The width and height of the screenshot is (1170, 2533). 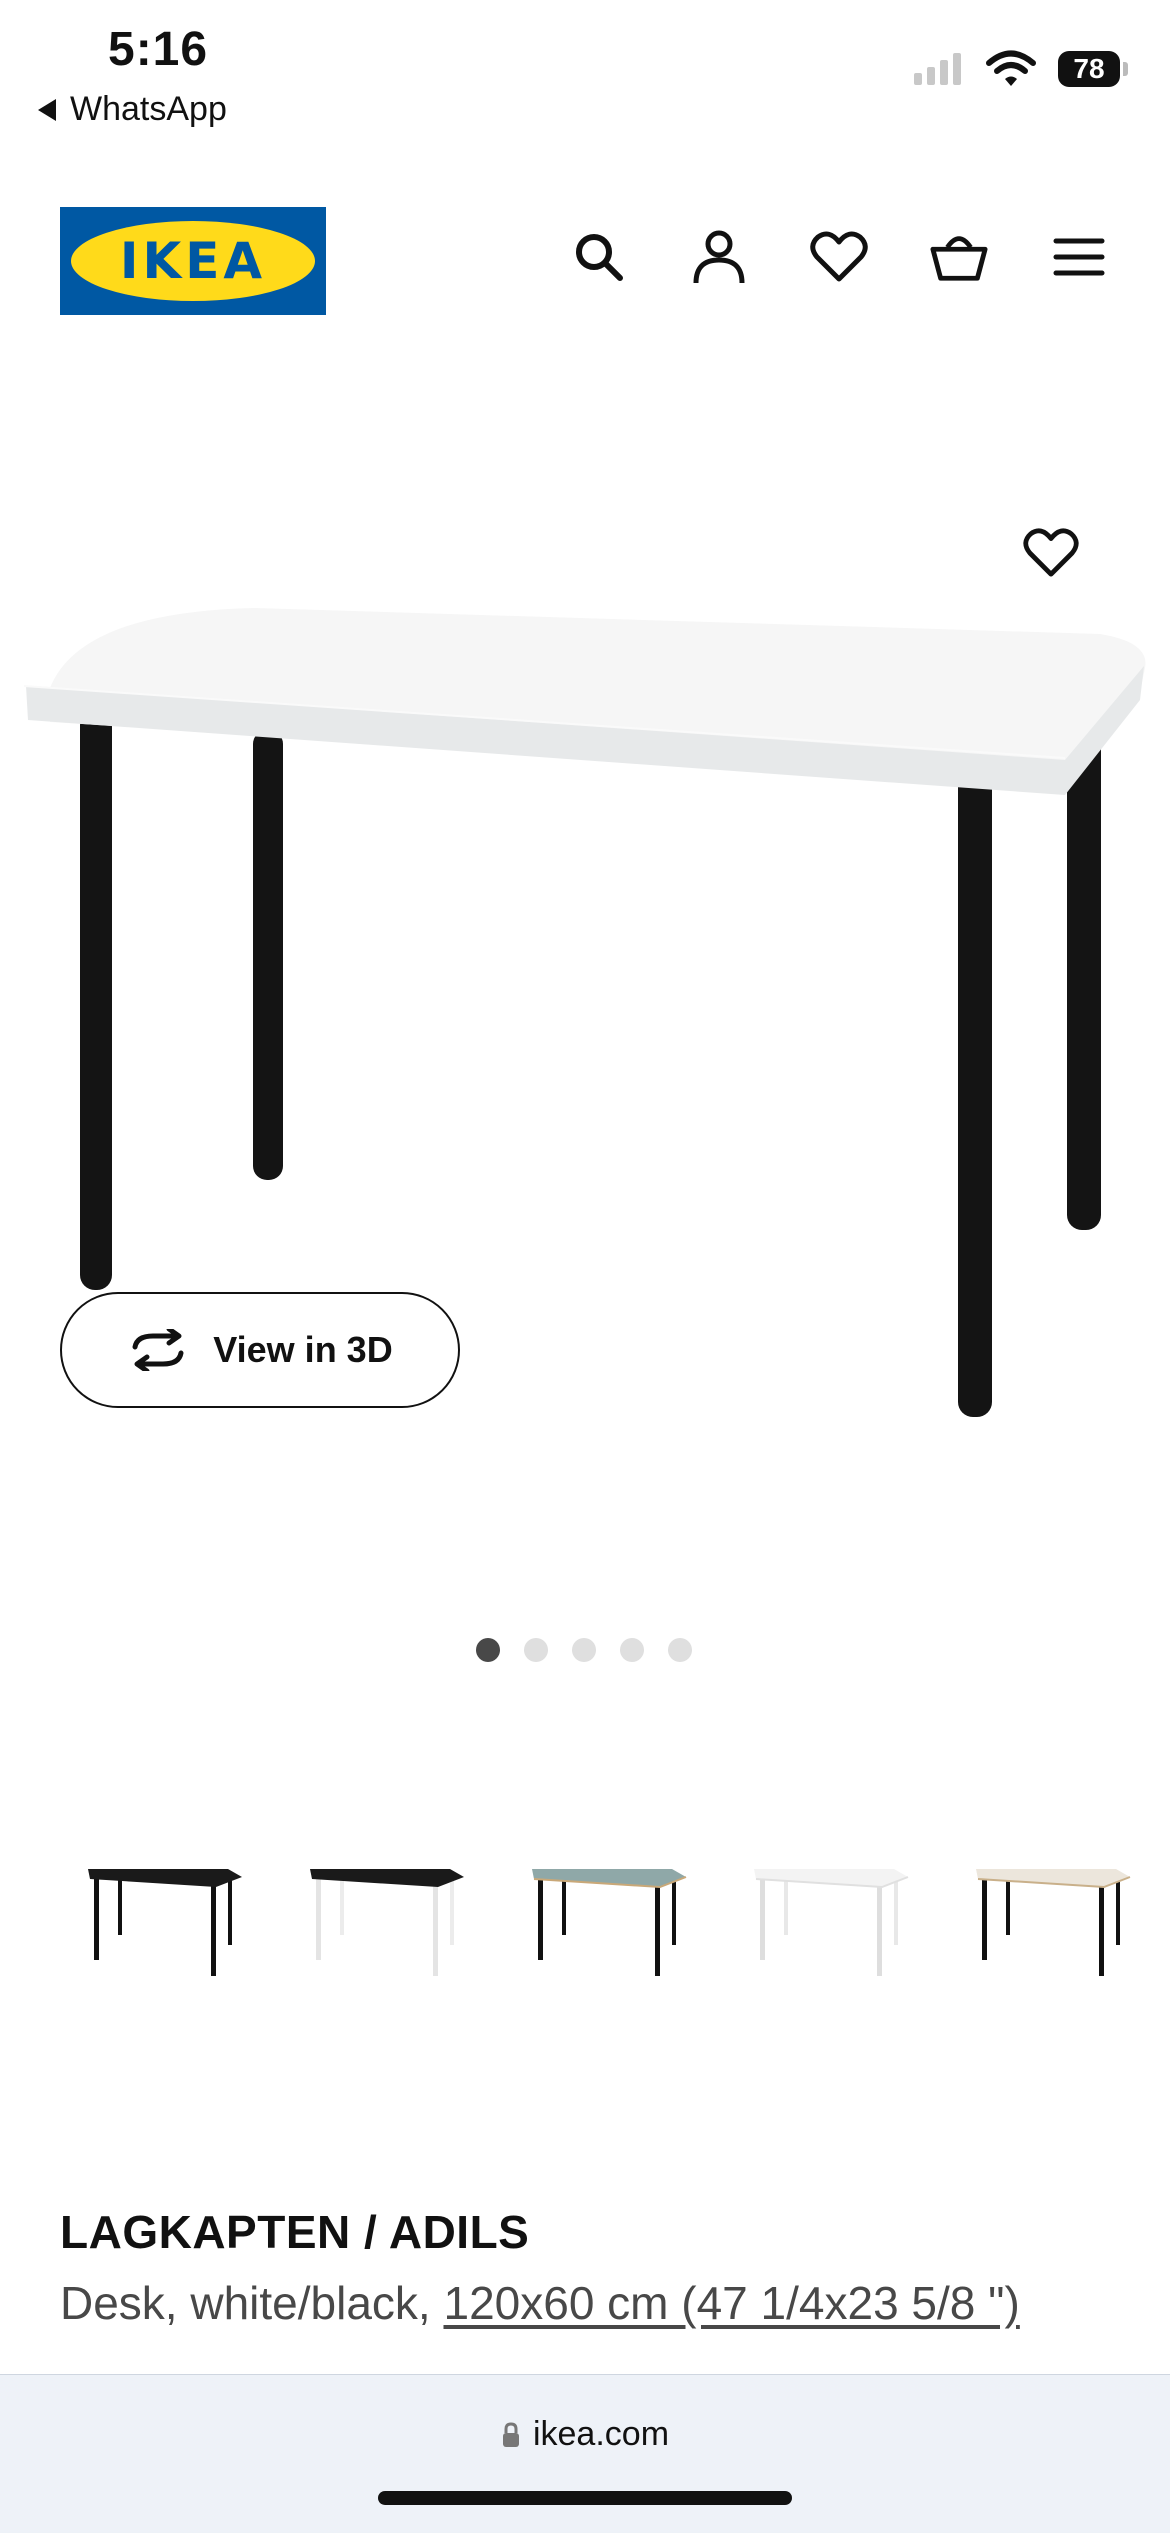 What do you see at coordinates (585, 2498) in the screenshot?
I see `home-indicator` at bounding box center [585, 2498].